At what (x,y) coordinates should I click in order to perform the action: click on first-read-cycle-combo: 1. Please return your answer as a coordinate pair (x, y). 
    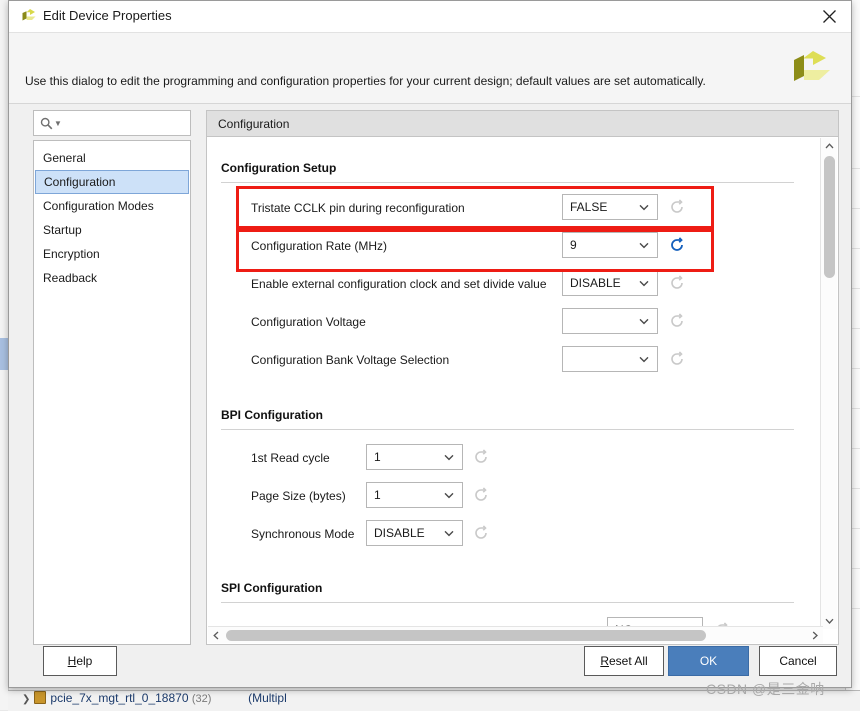
    Looking at the image, I should click on (414, 457).